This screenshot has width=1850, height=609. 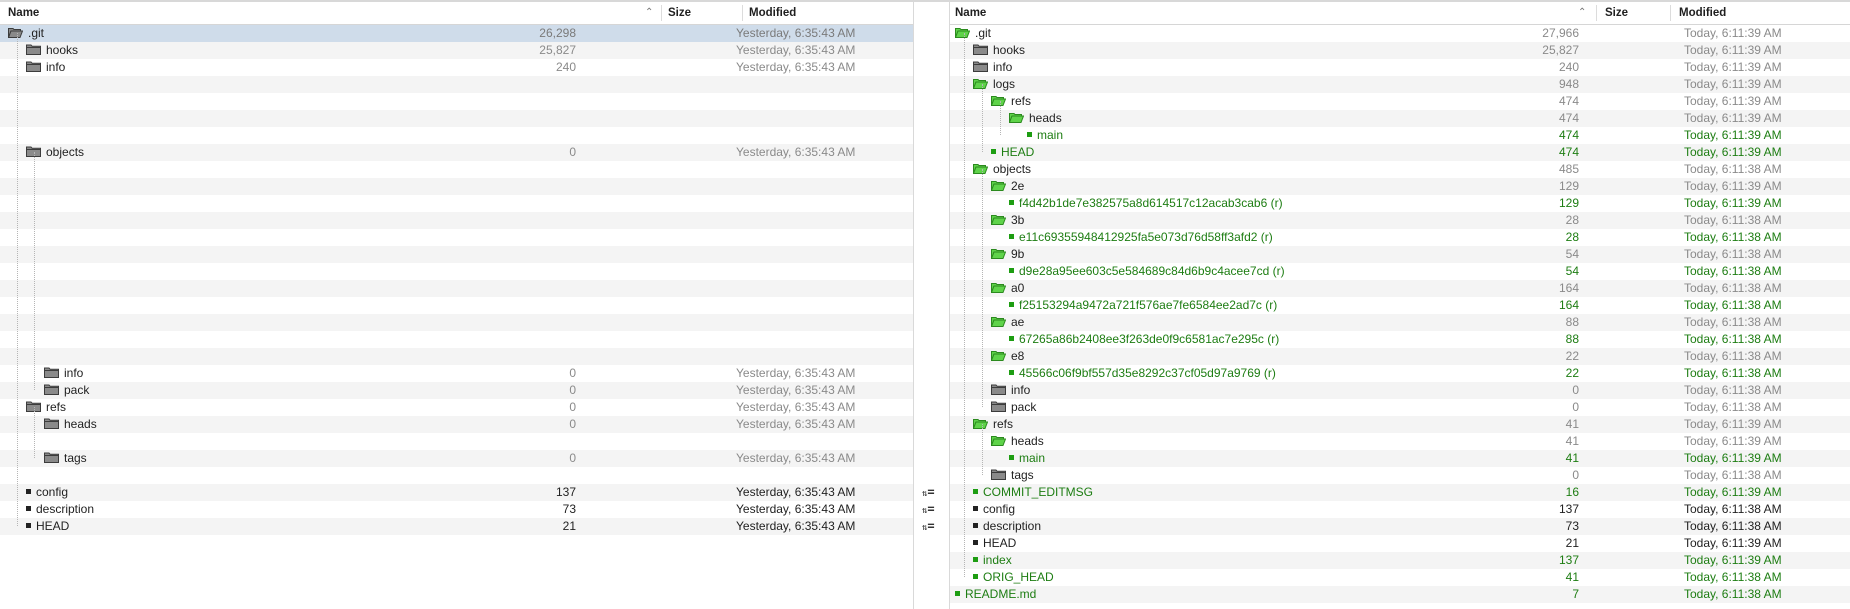 What do you see at coordinates (1400, 84) in the screenshot?
I see `table-row: logs 948 Today, 6:11:39 AM` at bounding box center [1400, 84].